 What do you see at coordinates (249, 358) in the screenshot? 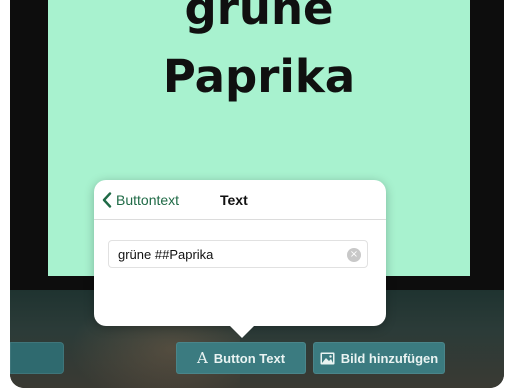
I see `button-text-label: Button Text` at bounding box center [249, 358].